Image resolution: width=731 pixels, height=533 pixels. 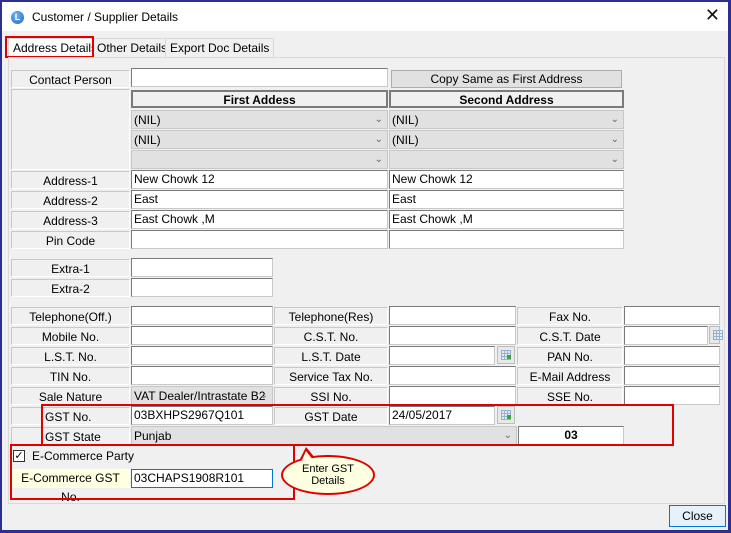 What do you see at coordinates (452, 315) in the screenshot?
I see `telephone-res-input` at bounding box center [452, 315].